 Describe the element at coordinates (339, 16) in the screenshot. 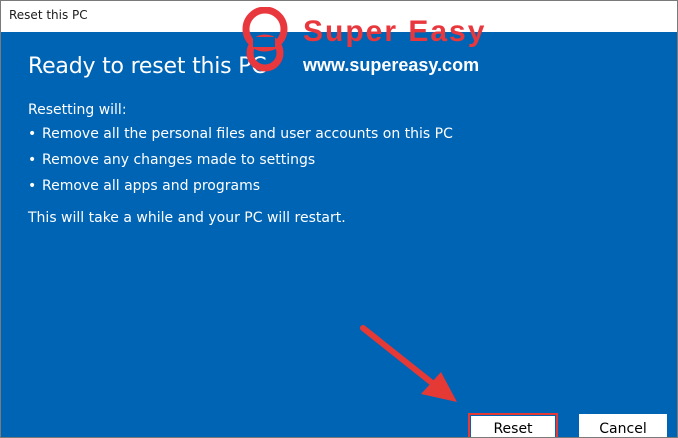

I see `title-bar: Reset this PC` at that location.